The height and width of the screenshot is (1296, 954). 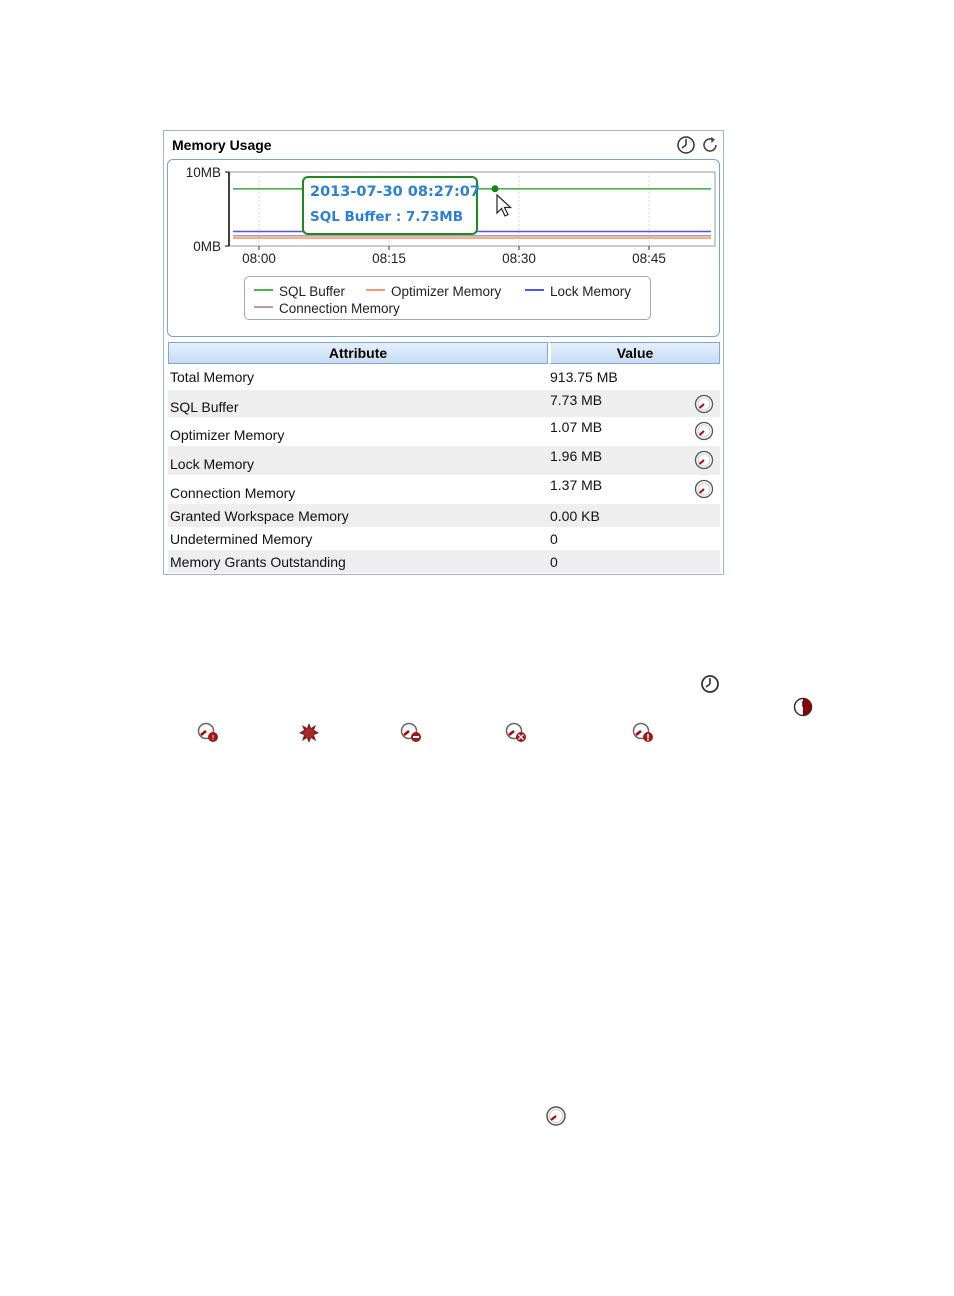 I want to click on tooltip-time: 2013-07-30 08:27:07, so click(x=395, y=192).